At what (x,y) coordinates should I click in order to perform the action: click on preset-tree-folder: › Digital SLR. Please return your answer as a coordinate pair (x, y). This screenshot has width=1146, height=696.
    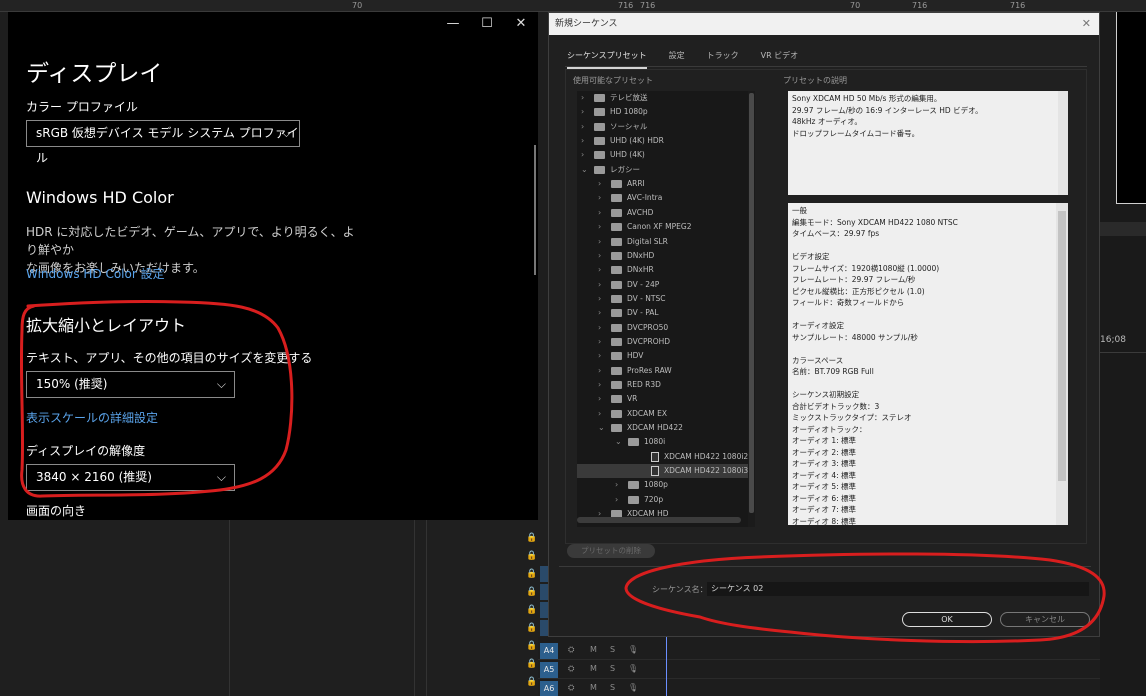
    Looking at the image, I should click on (666, 242).